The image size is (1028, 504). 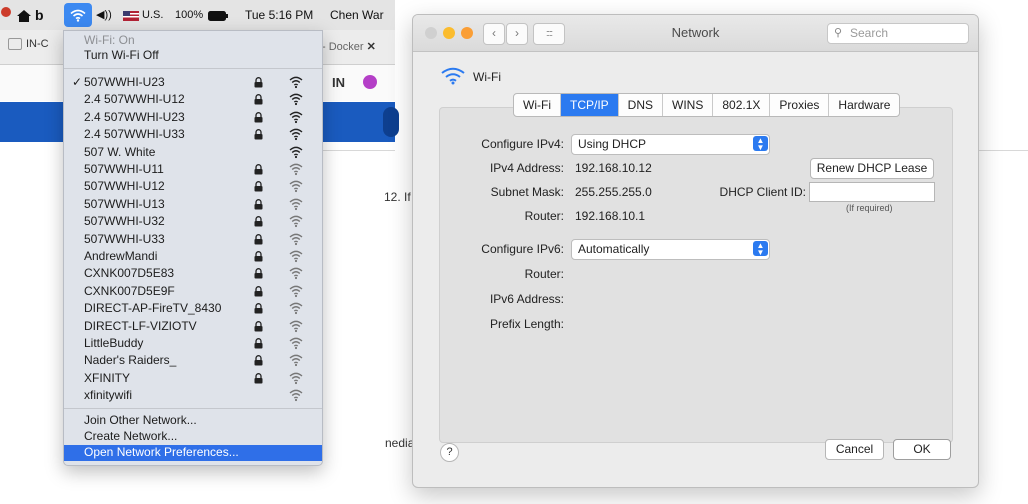 I want to click on search-input: ⚲ Search, so click(x=898, y=33).